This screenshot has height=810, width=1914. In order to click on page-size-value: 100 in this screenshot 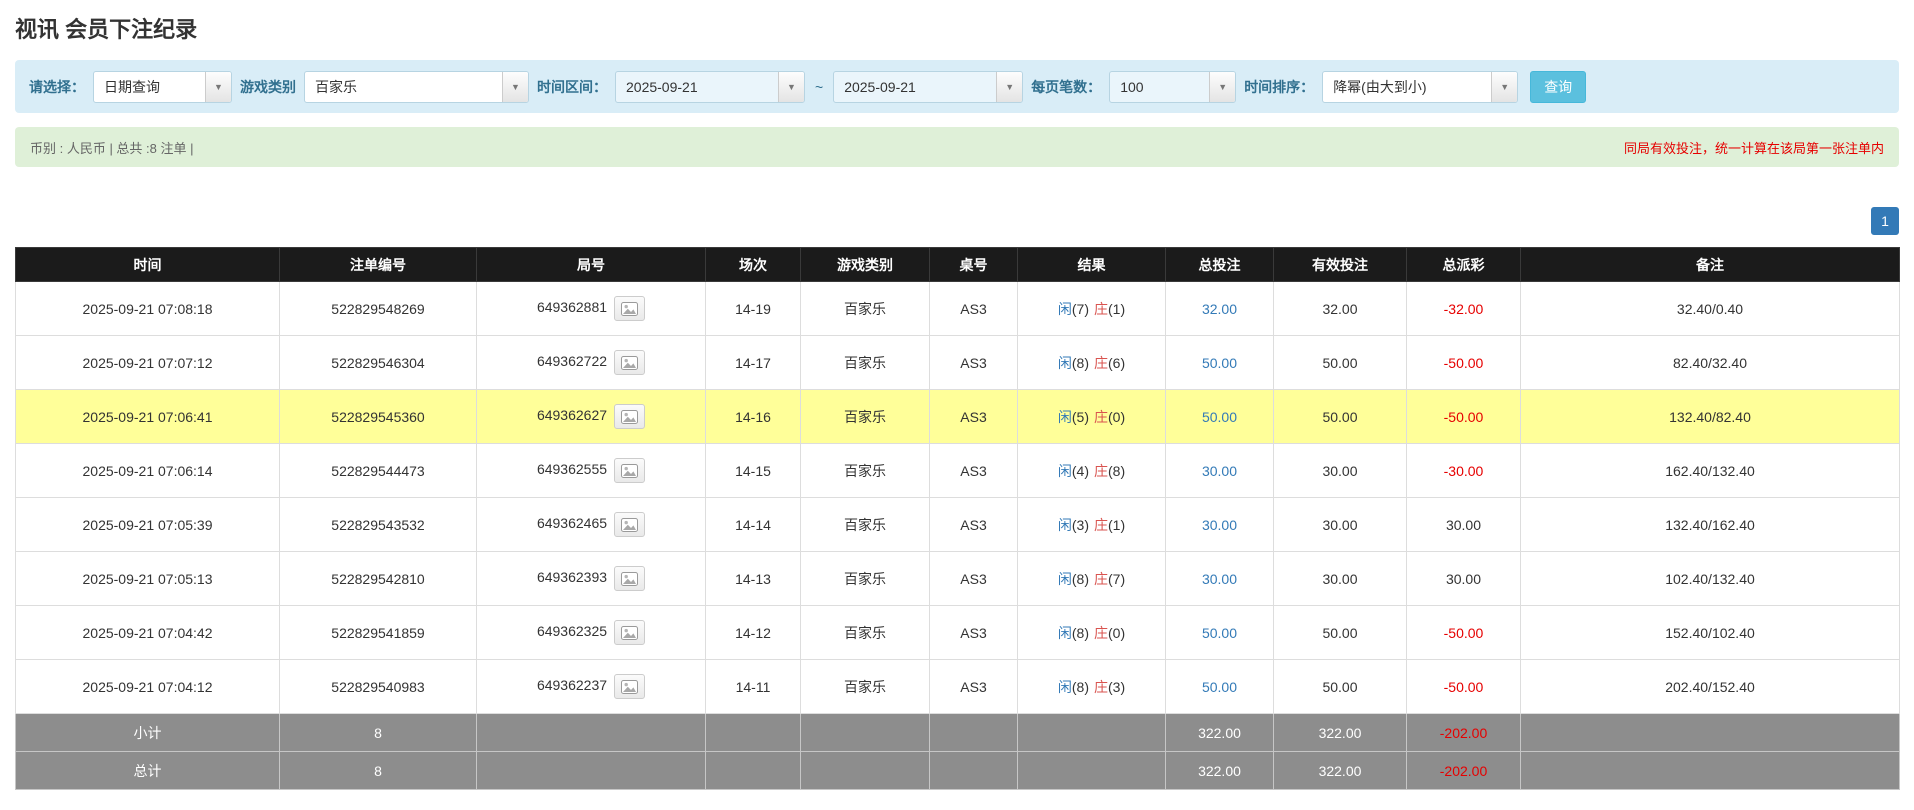, I will do `click(1132, 86)`.